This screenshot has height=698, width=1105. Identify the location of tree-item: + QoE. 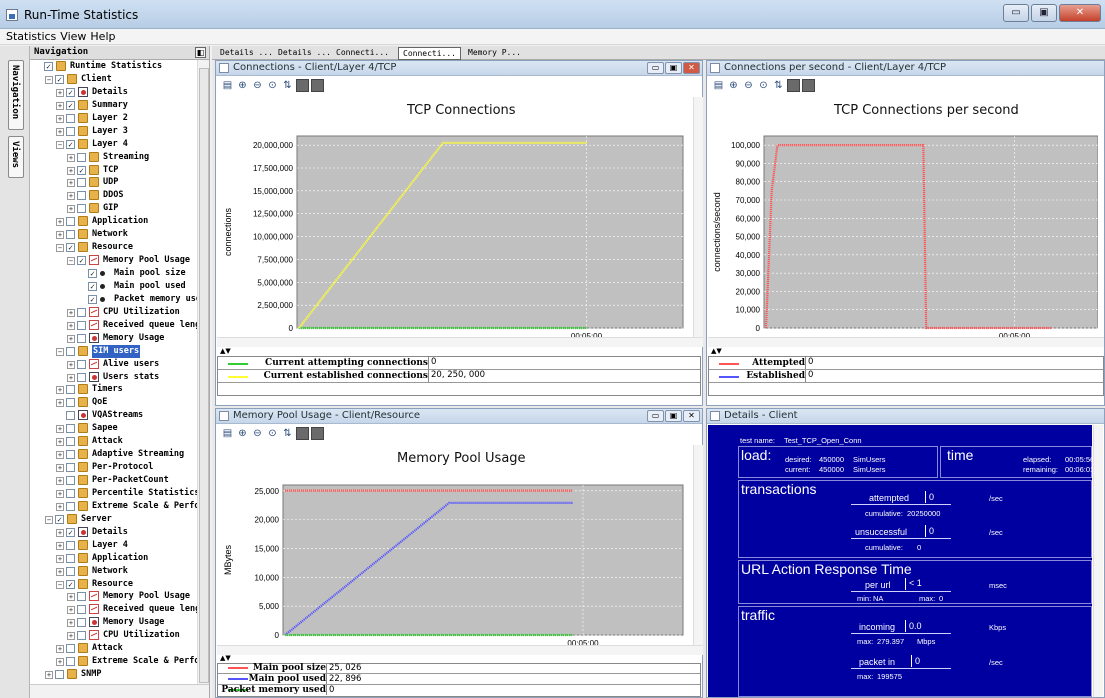
(113, 402).